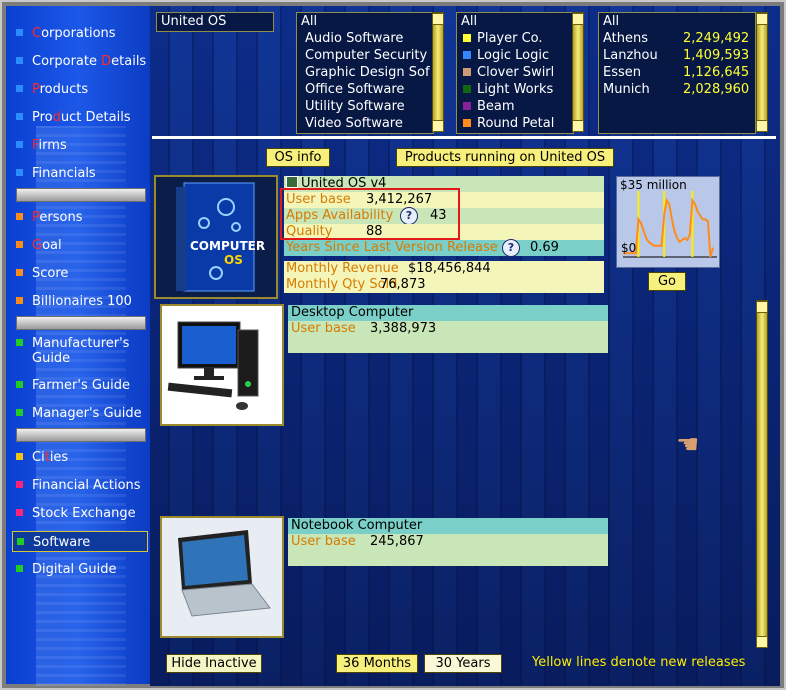 The height and width of the screenshot is (690, 786). I want to click on company-item: All, so click(469, 21).